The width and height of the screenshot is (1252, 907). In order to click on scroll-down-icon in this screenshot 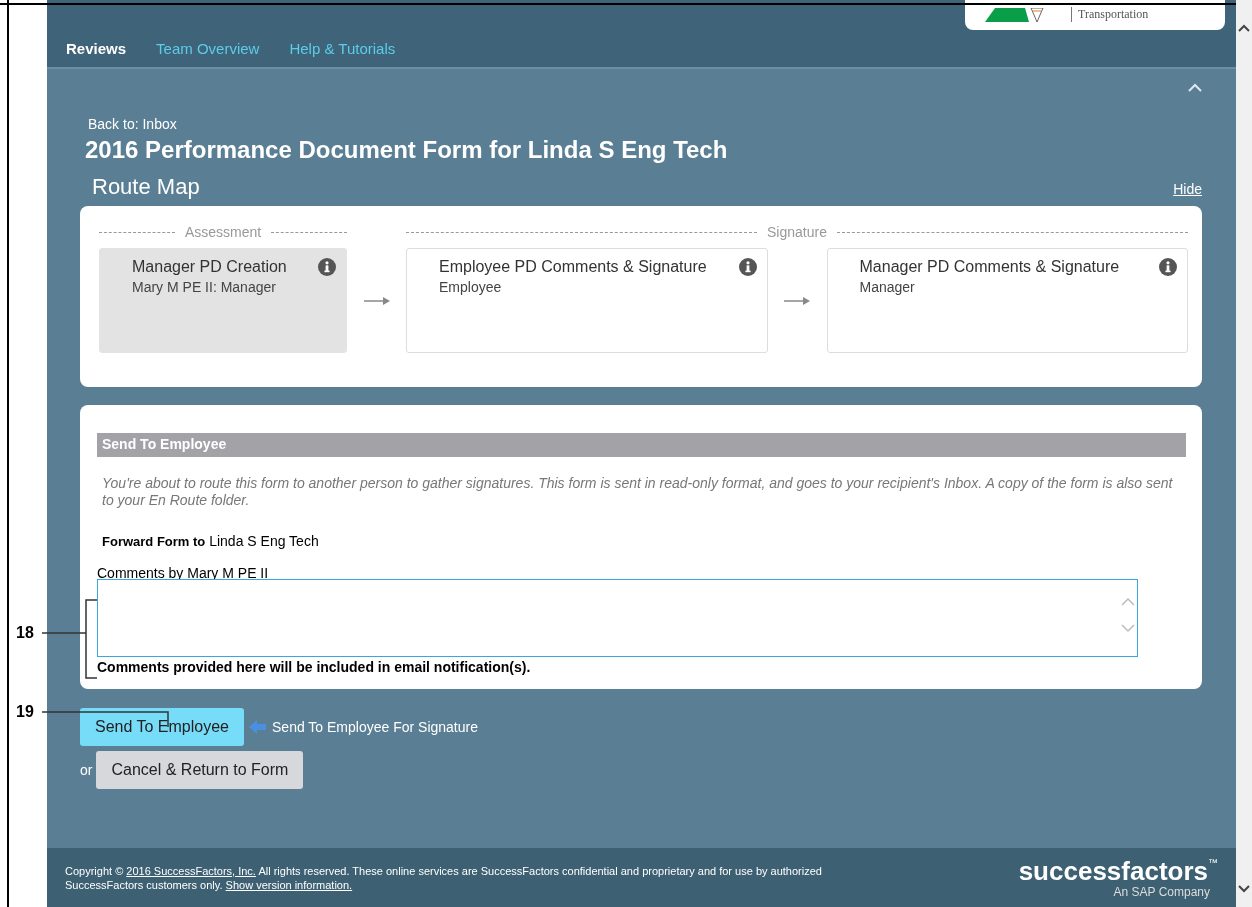, I will do `click(1244, 889)`.